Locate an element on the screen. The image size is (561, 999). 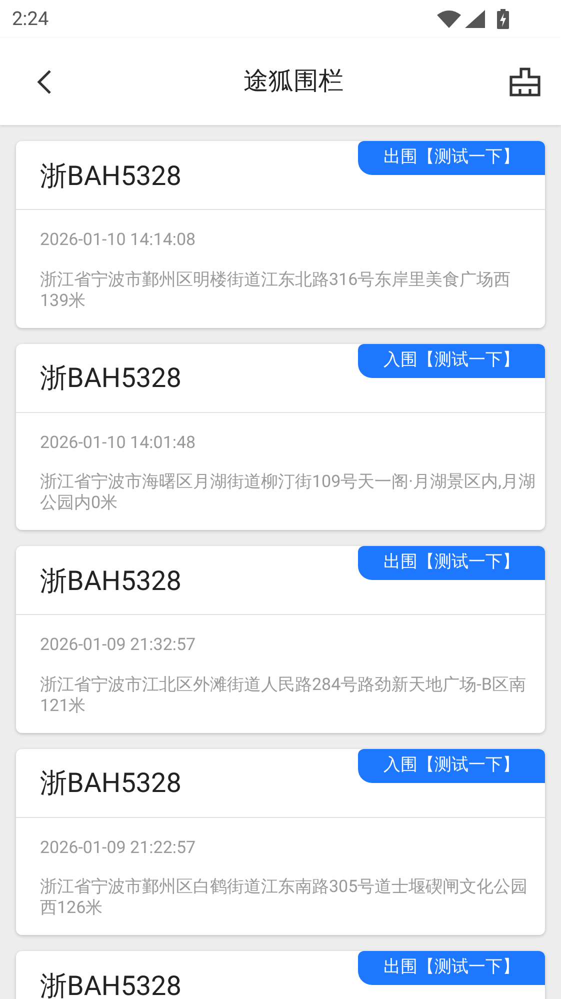
wifi-icon is located at coordinates (449, 19).